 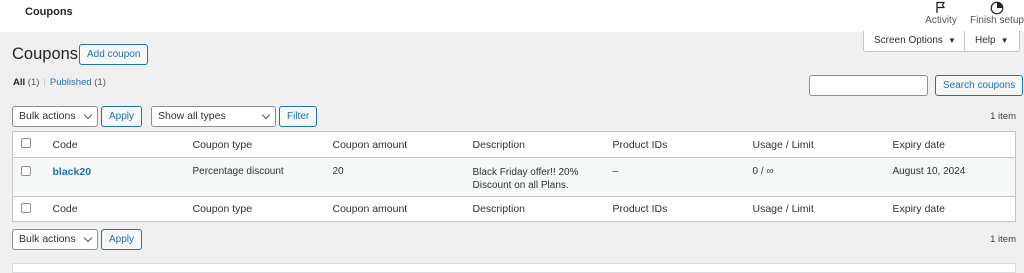 What do you see at coordinates (979, 85) in the screenshot?
I see `search-coupons-button: Search coupons` at bounding box center [979, 85].